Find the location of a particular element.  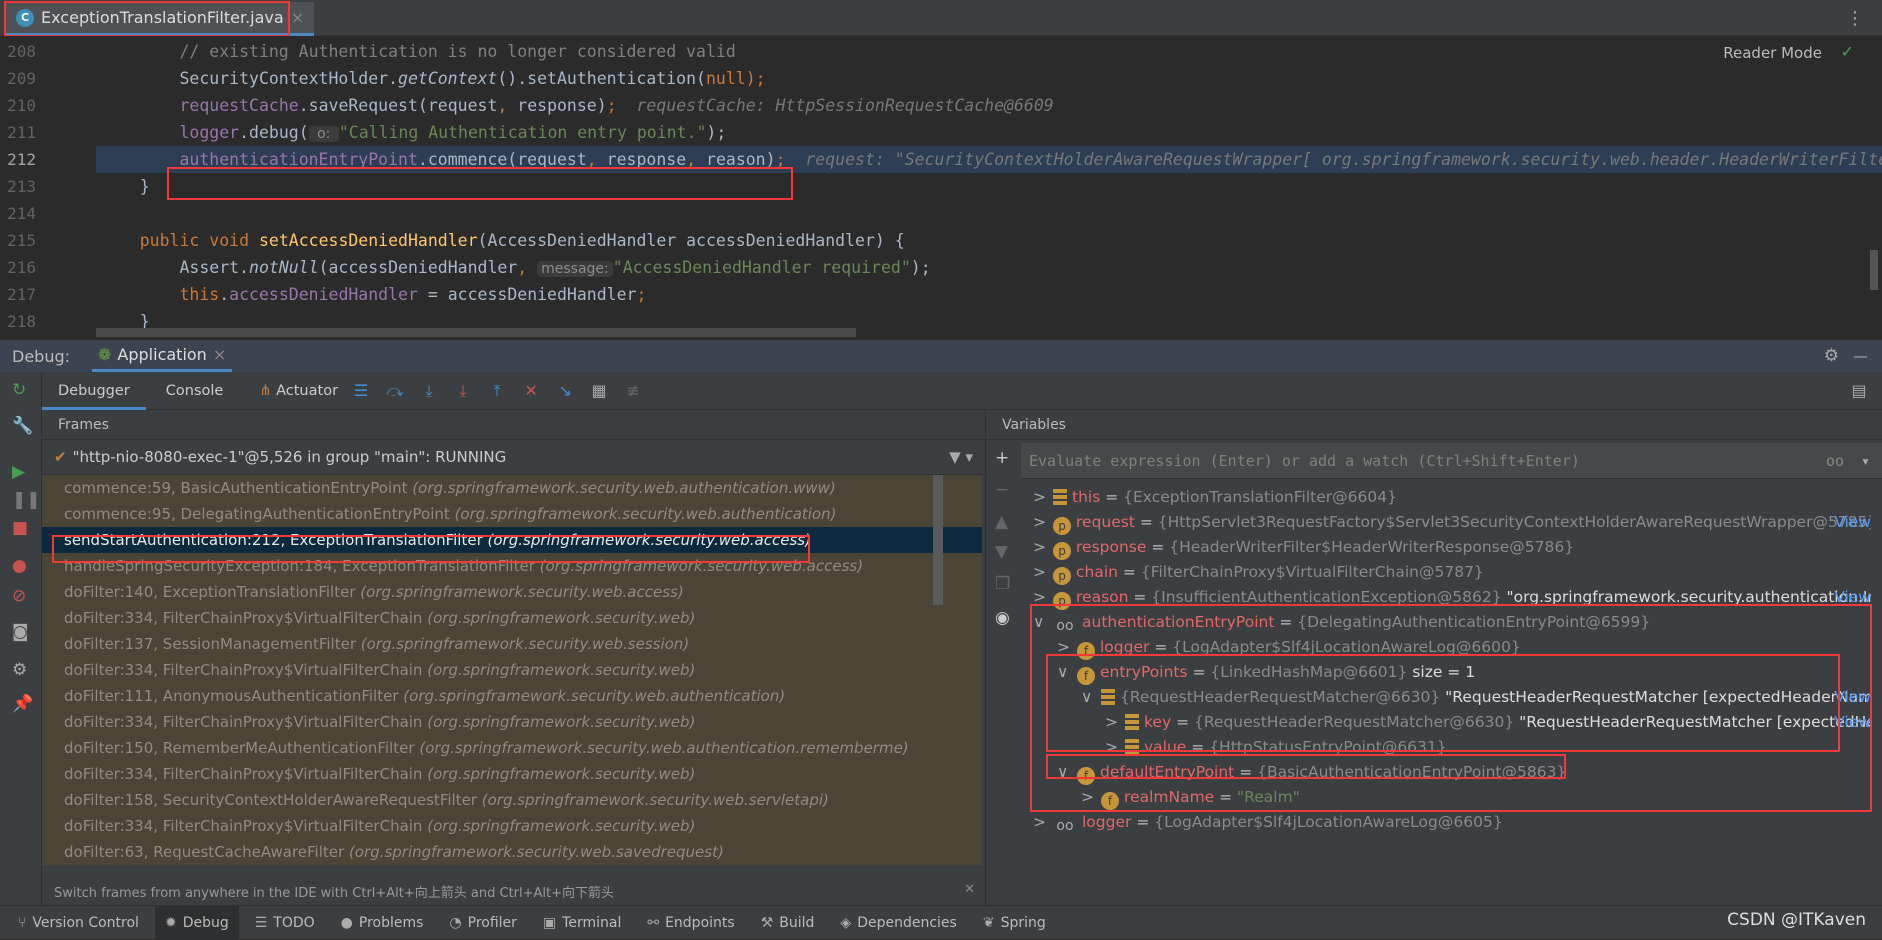

frames-scrollbar is located at coordinates (938, 540).